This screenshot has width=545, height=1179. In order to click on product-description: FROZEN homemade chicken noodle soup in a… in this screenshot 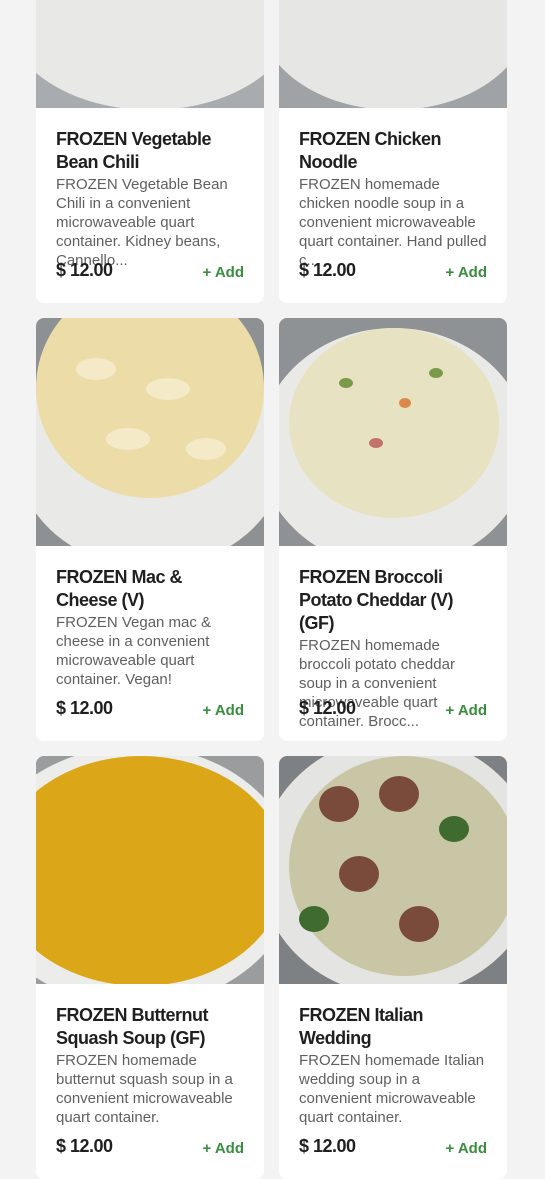, I will do `click(393, 222)`.